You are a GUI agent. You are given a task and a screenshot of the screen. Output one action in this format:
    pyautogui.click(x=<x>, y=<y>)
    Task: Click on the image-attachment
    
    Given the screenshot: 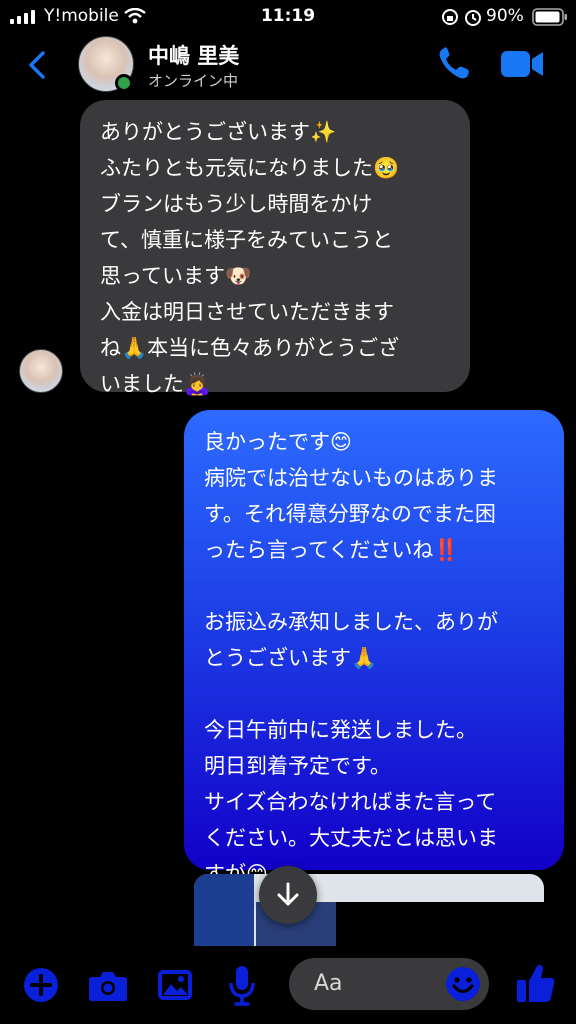 What is the action you would take?
    pyautogui.click(x=369, y=910)
    